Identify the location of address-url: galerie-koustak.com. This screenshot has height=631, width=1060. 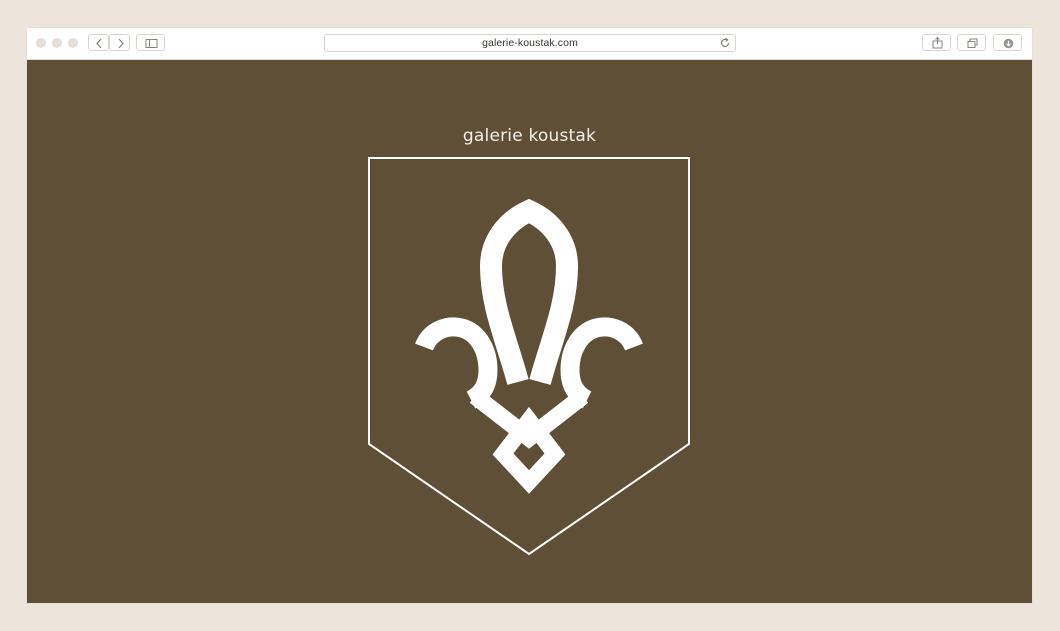
(530, 43).